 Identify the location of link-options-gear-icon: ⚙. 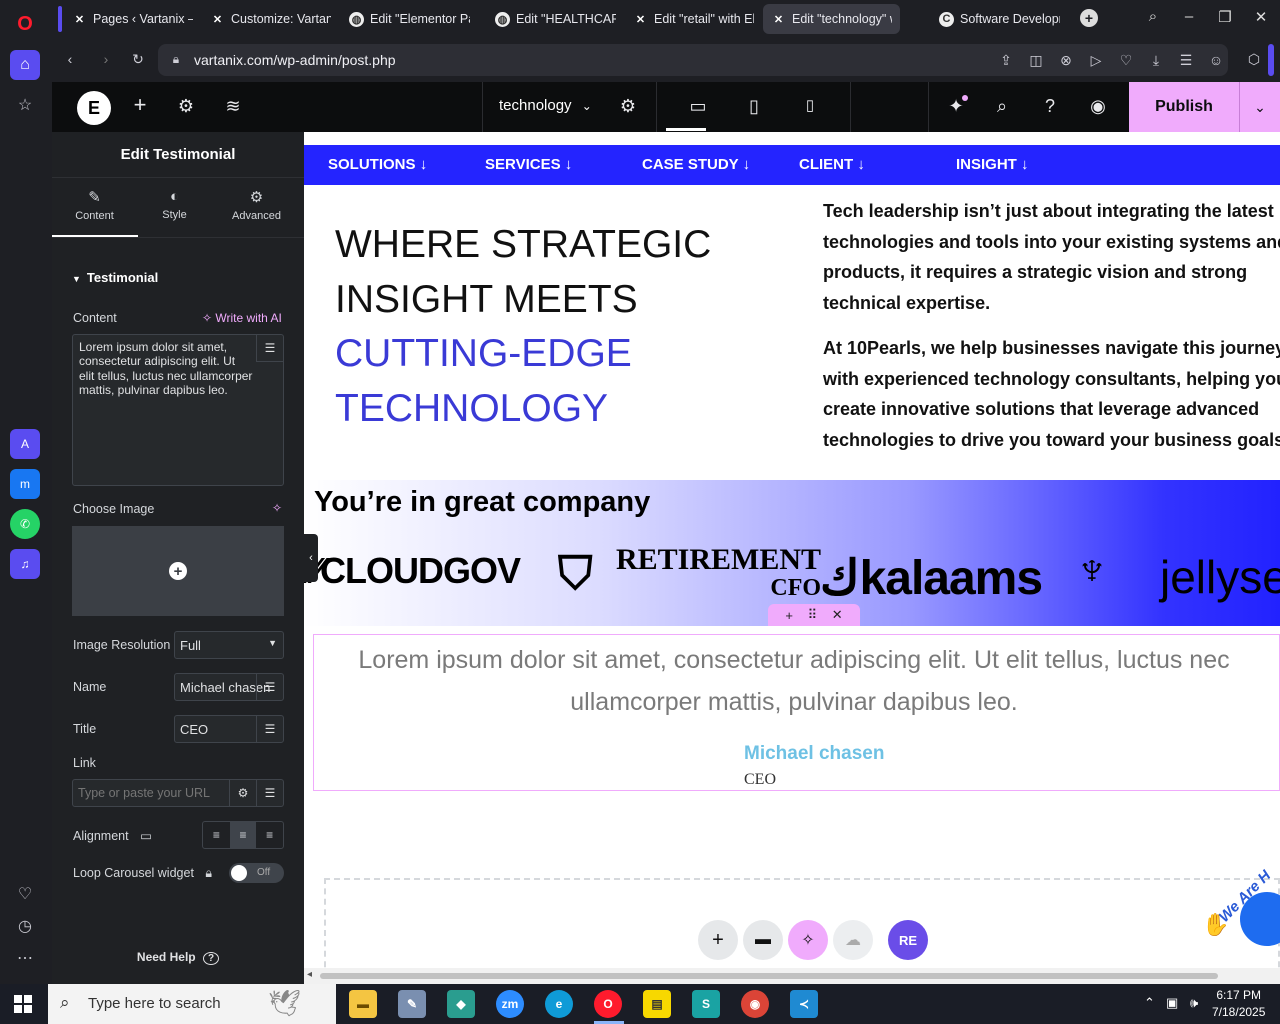
(242, 792).